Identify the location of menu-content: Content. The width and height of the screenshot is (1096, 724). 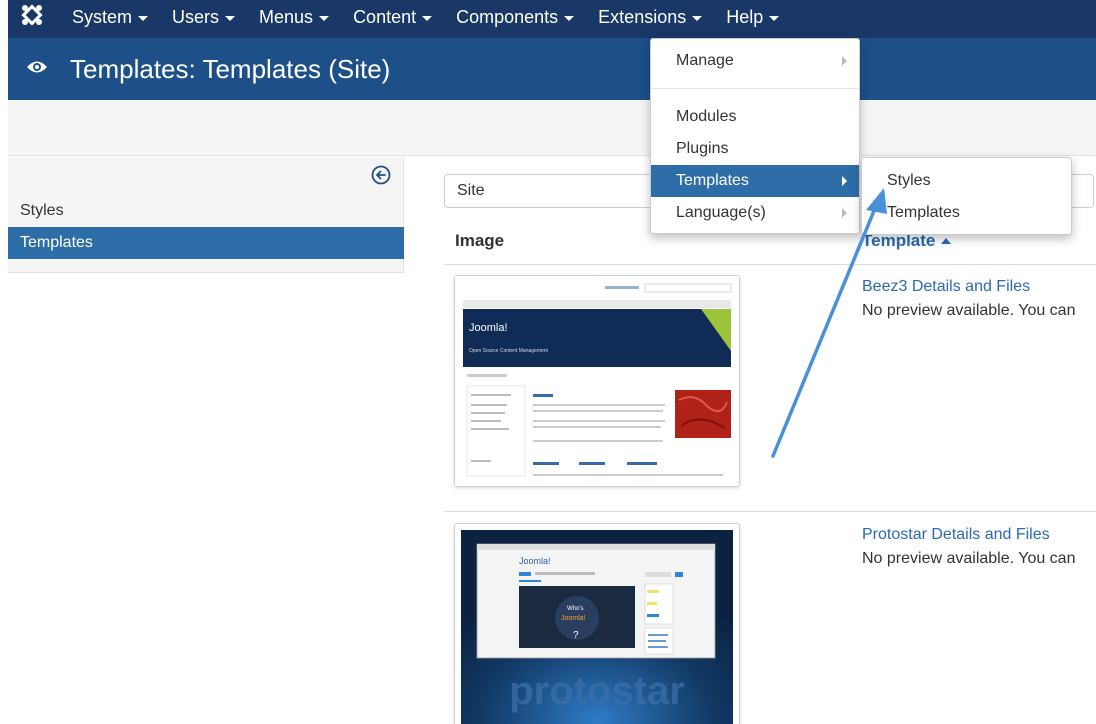
(393, 17).